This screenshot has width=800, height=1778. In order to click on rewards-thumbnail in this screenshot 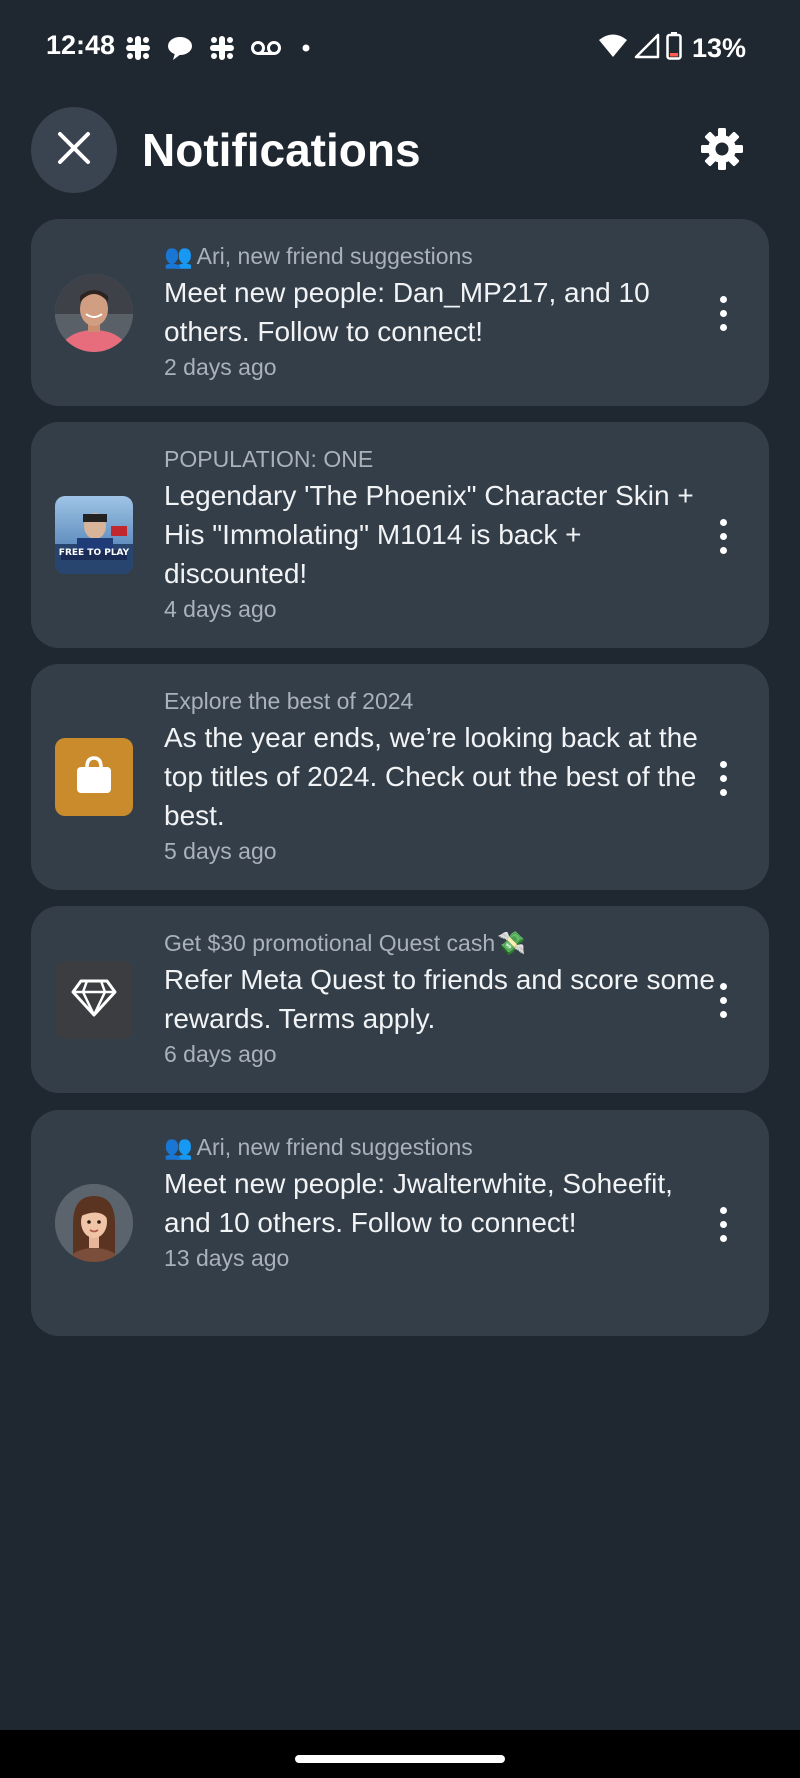, I will do `click(94, 1000)`.